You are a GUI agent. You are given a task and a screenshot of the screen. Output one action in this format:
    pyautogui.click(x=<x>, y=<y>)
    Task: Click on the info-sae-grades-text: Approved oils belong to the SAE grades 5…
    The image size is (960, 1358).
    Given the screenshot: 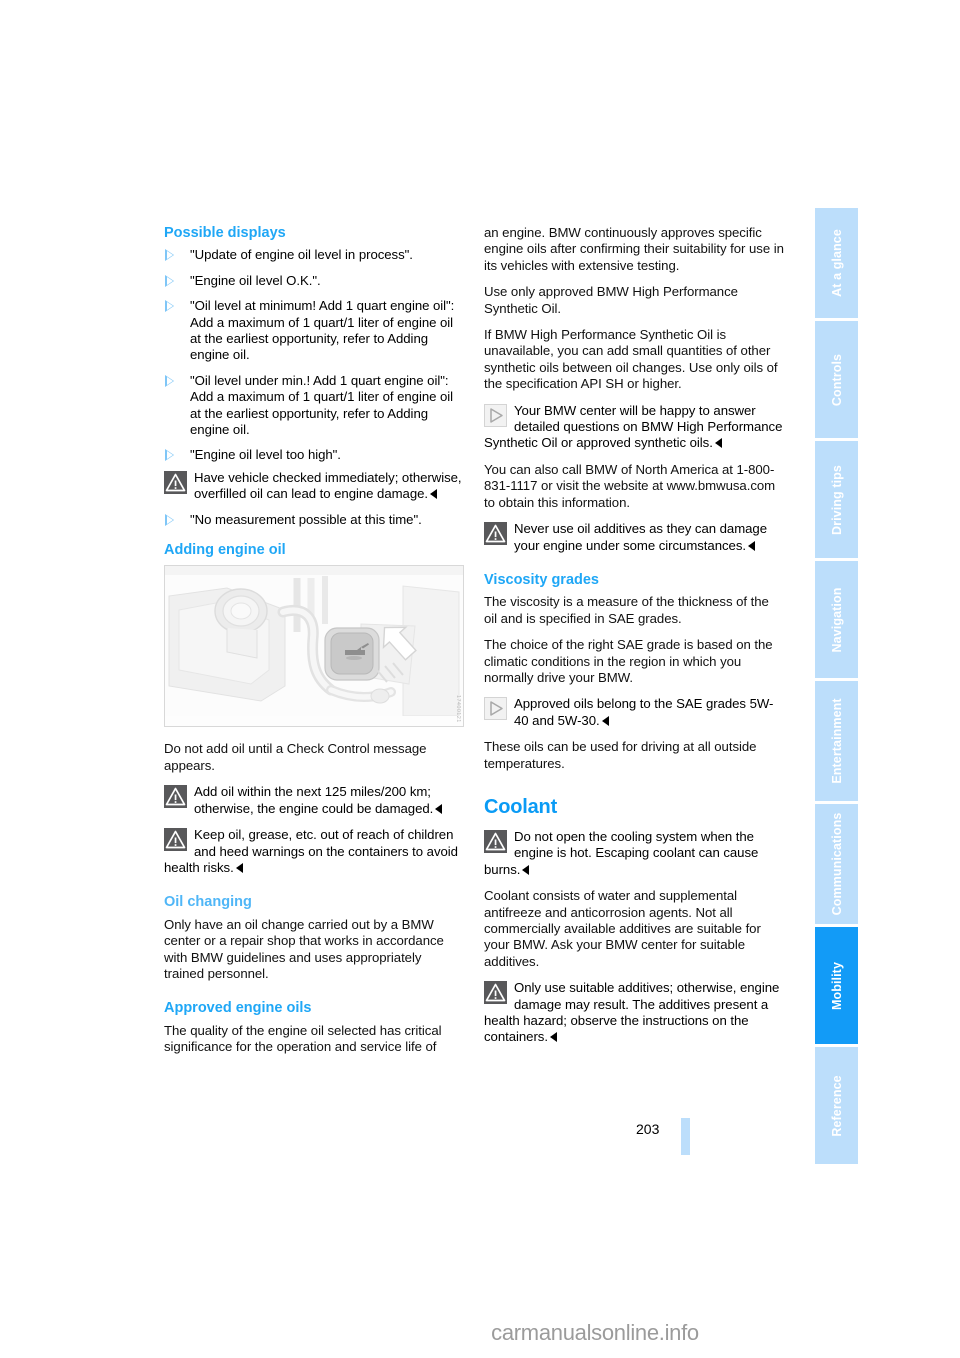 What is the action you would take?
    pyautogui.click(x=644, y=712)
    